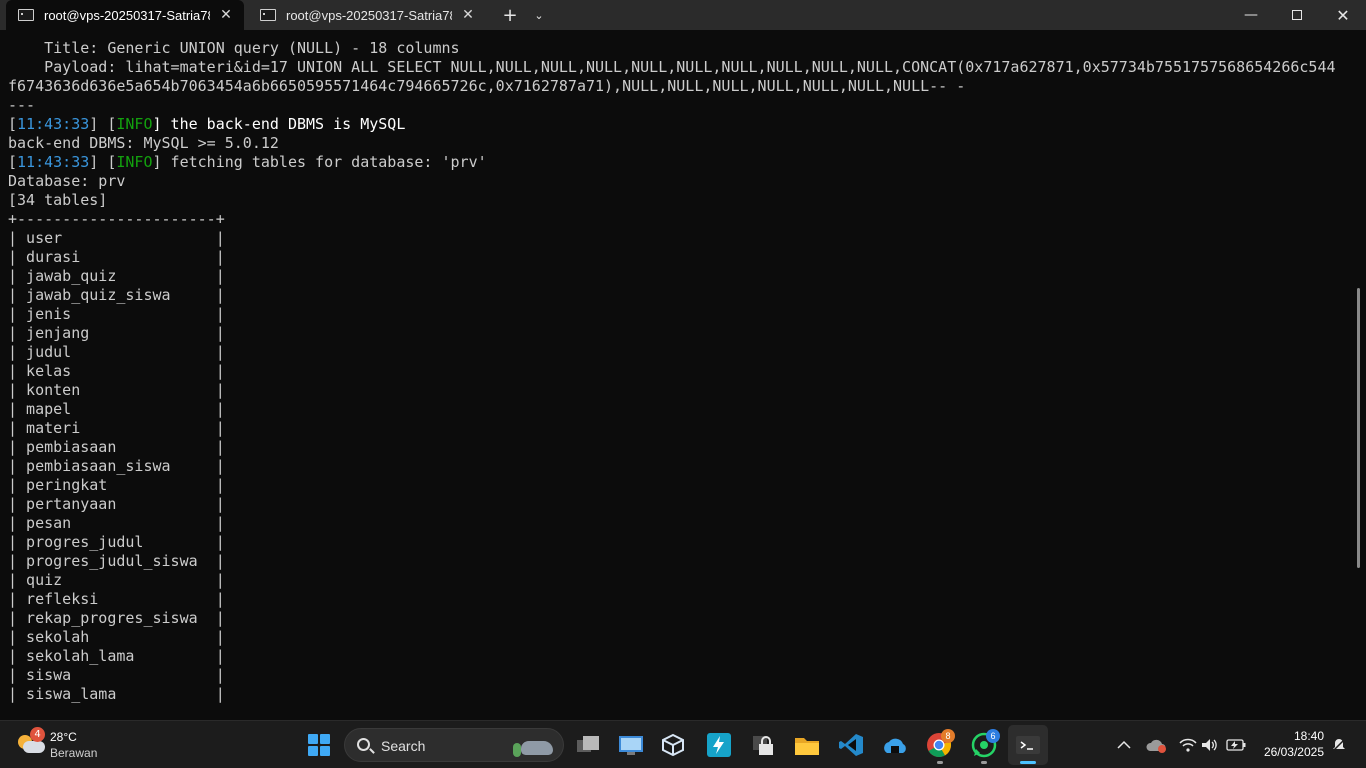 The width and height of the screenshot is (1366, 768). Describe the element at coordinates (116, 618) in the screenshot. I see `terminal-text: | rekap_progres_siswa |` at that location.